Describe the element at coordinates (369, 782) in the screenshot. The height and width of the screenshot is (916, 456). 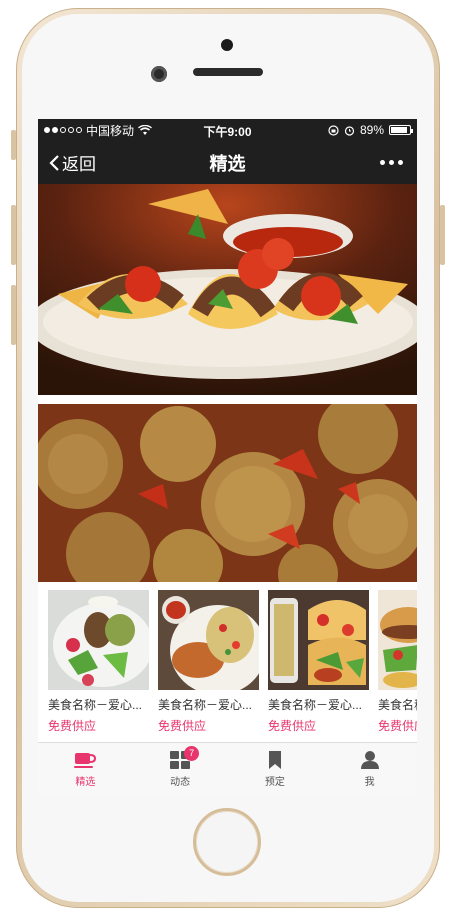
I see `tab-me-label: 我` at that location.